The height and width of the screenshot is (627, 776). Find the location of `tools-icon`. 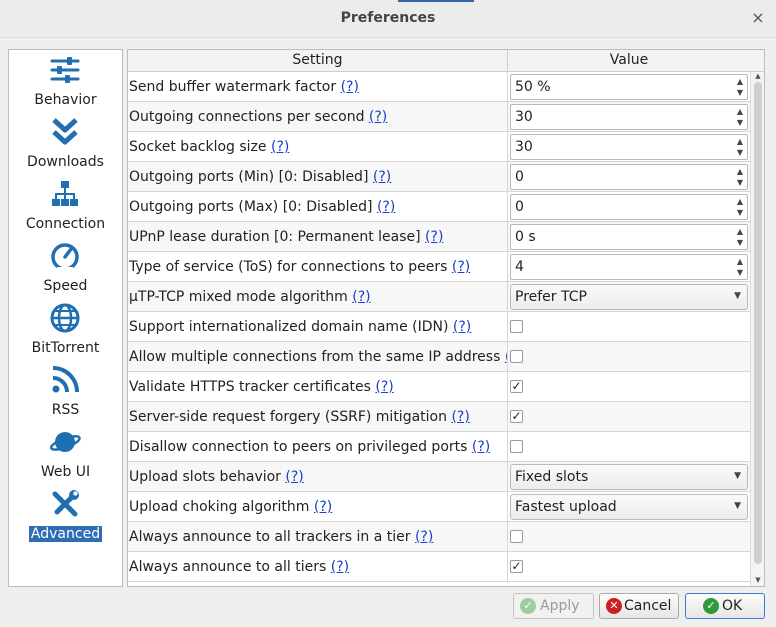

tools-icon is located at coordinates (65, 503).